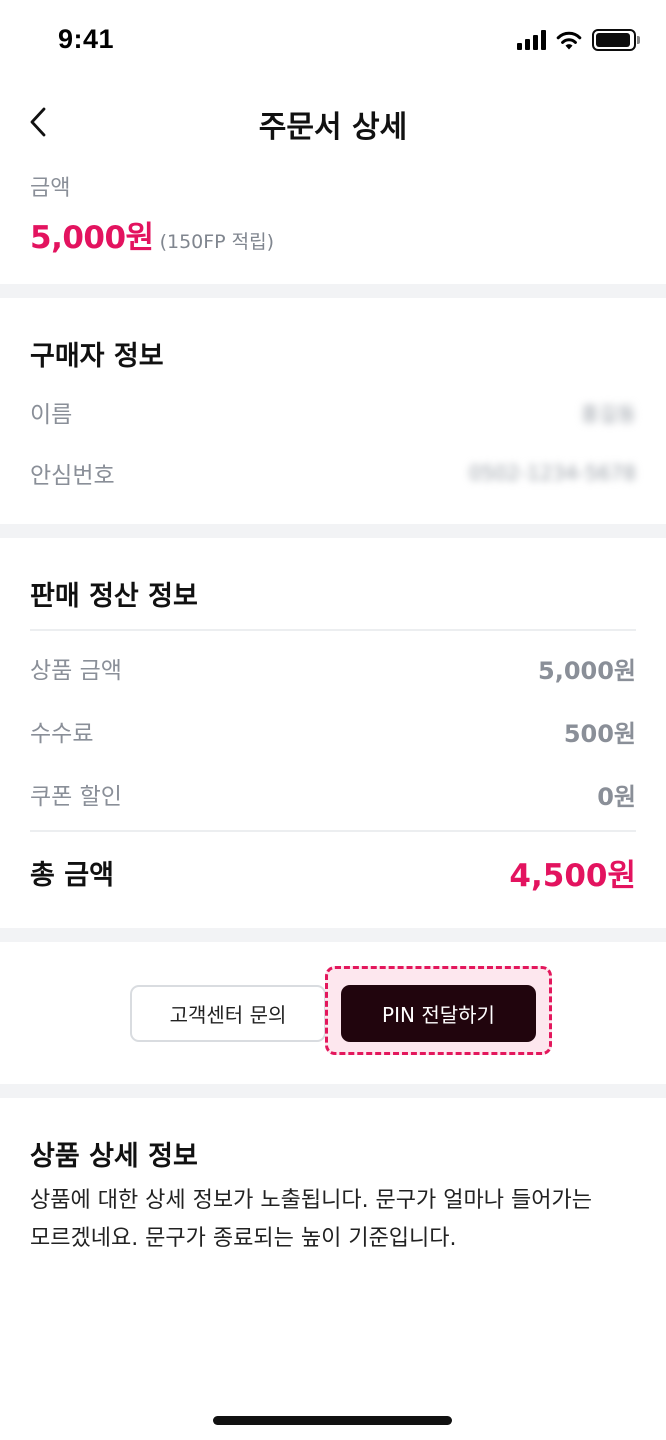 This screenshot has width=666, height=1440. I want to click on buyer-phone-value: 0502-1234-5678, so click(552, 473).